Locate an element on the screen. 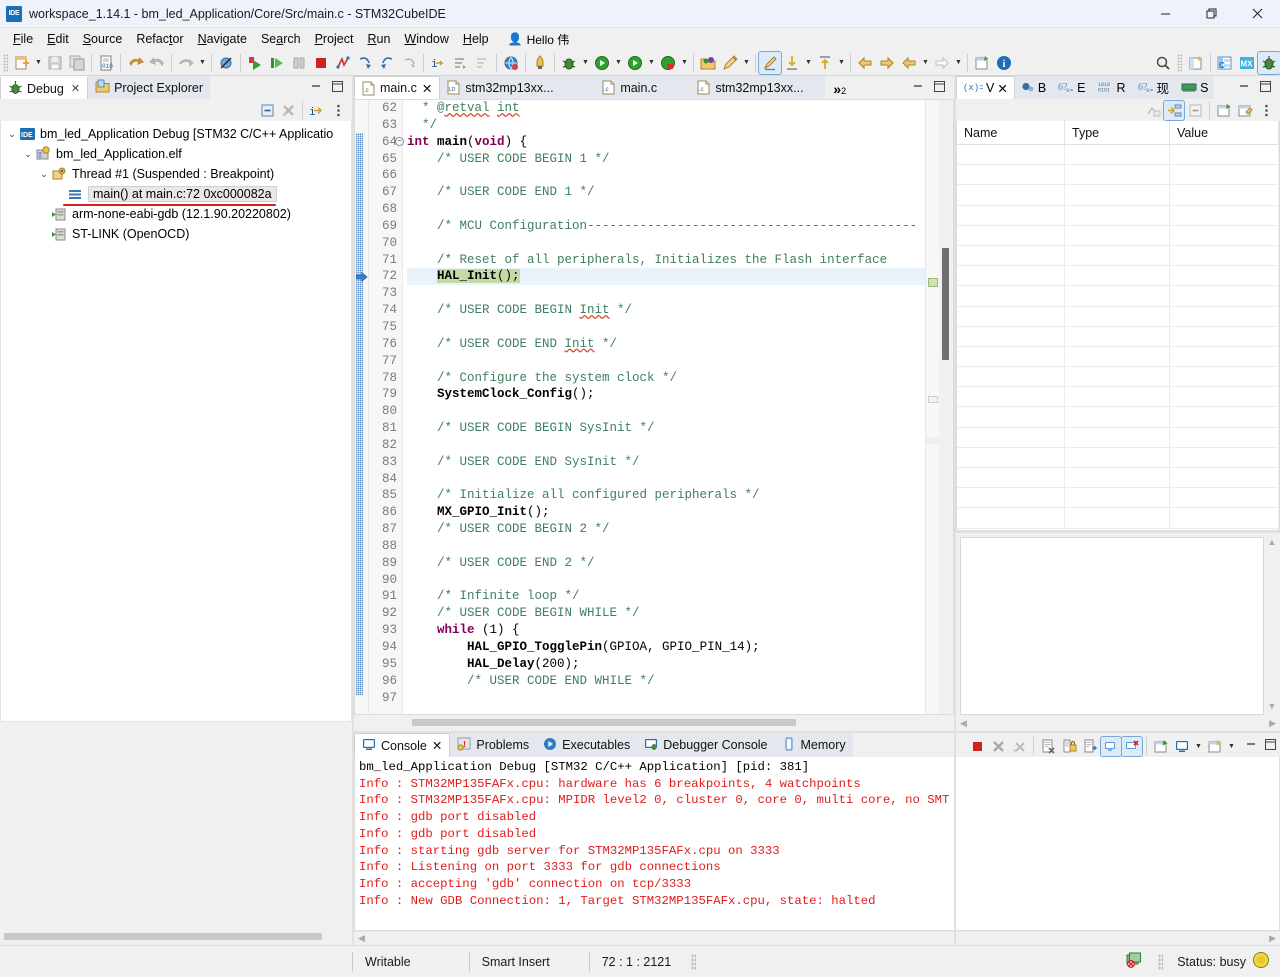 This screenshot has width=1280, height=977. redo-icon is located at coordinates (157, 63).